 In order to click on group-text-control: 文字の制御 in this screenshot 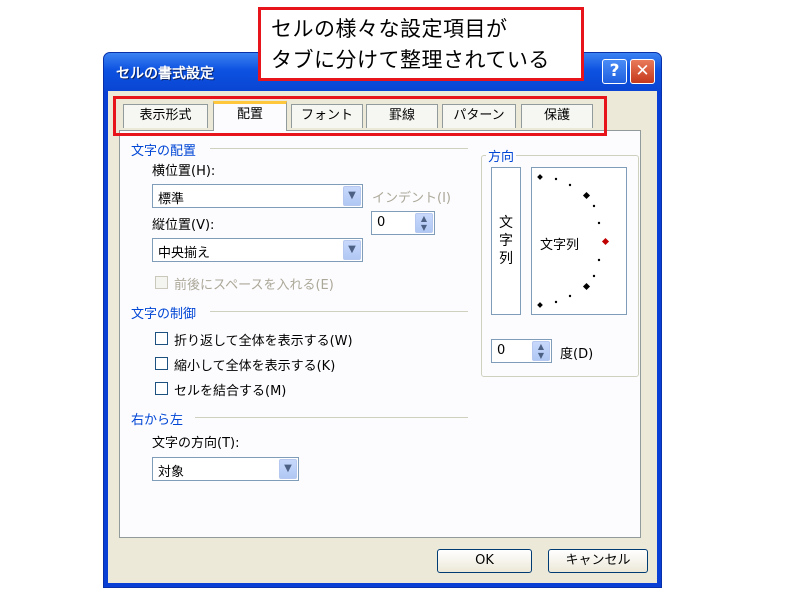, I will do `click(164, 314)`.